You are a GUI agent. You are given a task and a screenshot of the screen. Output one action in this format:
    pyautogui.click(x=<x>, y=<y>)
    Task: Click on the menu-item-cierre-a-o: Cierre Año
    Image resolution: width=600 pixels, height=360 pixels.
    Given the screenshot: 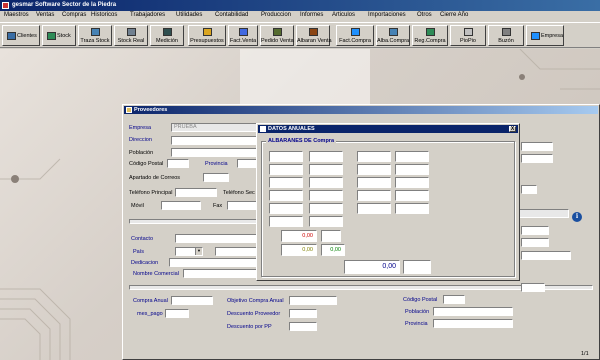 What is the action you would take?
    pyautogui.click(x=454, y=15)
    